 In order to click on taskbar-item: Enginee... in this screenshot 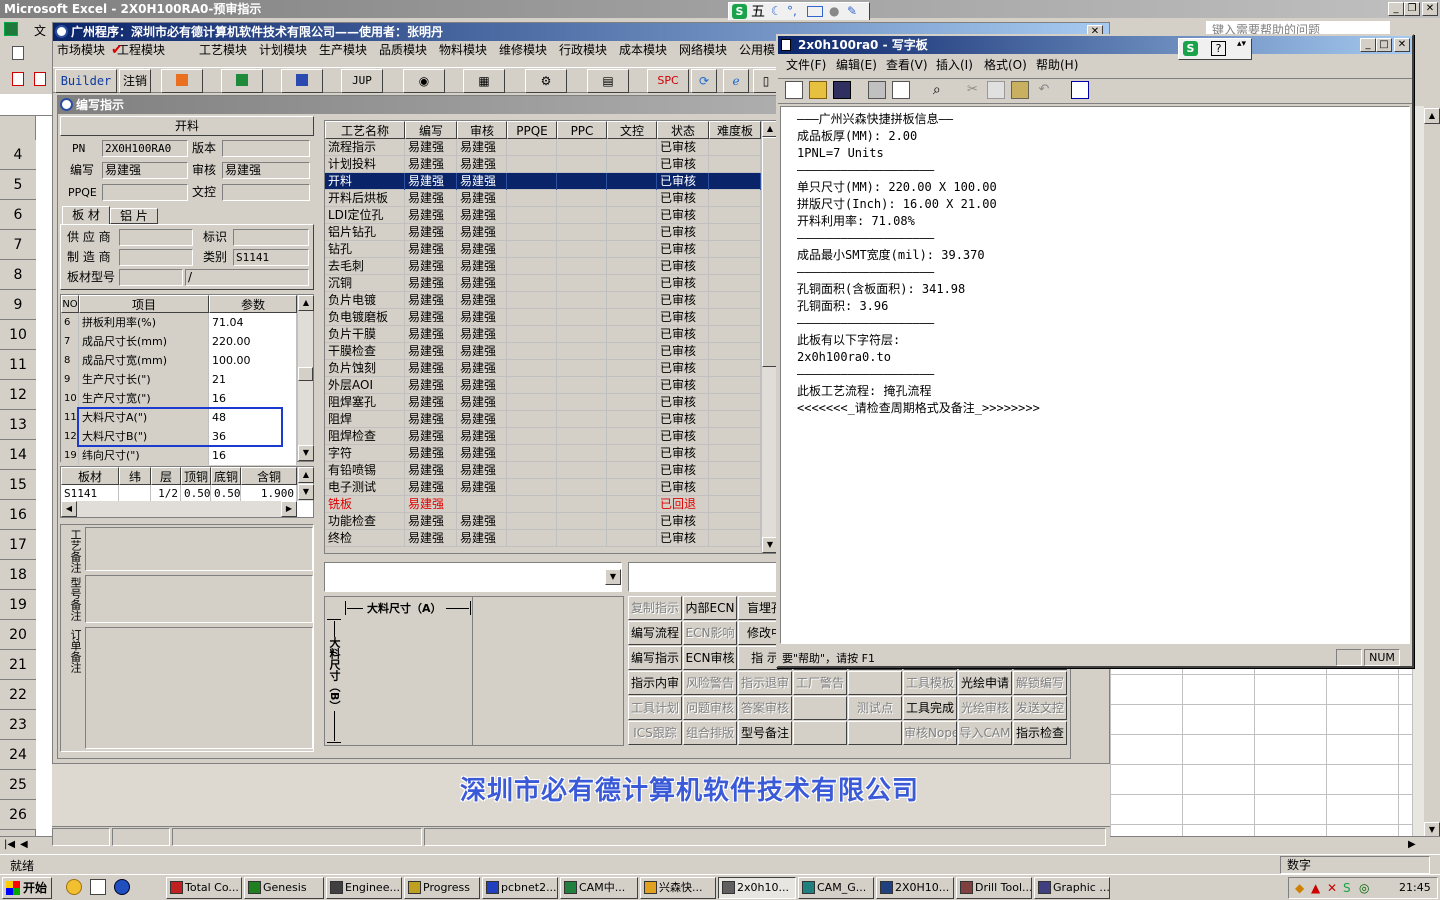, I will do `click(364, 888)`.